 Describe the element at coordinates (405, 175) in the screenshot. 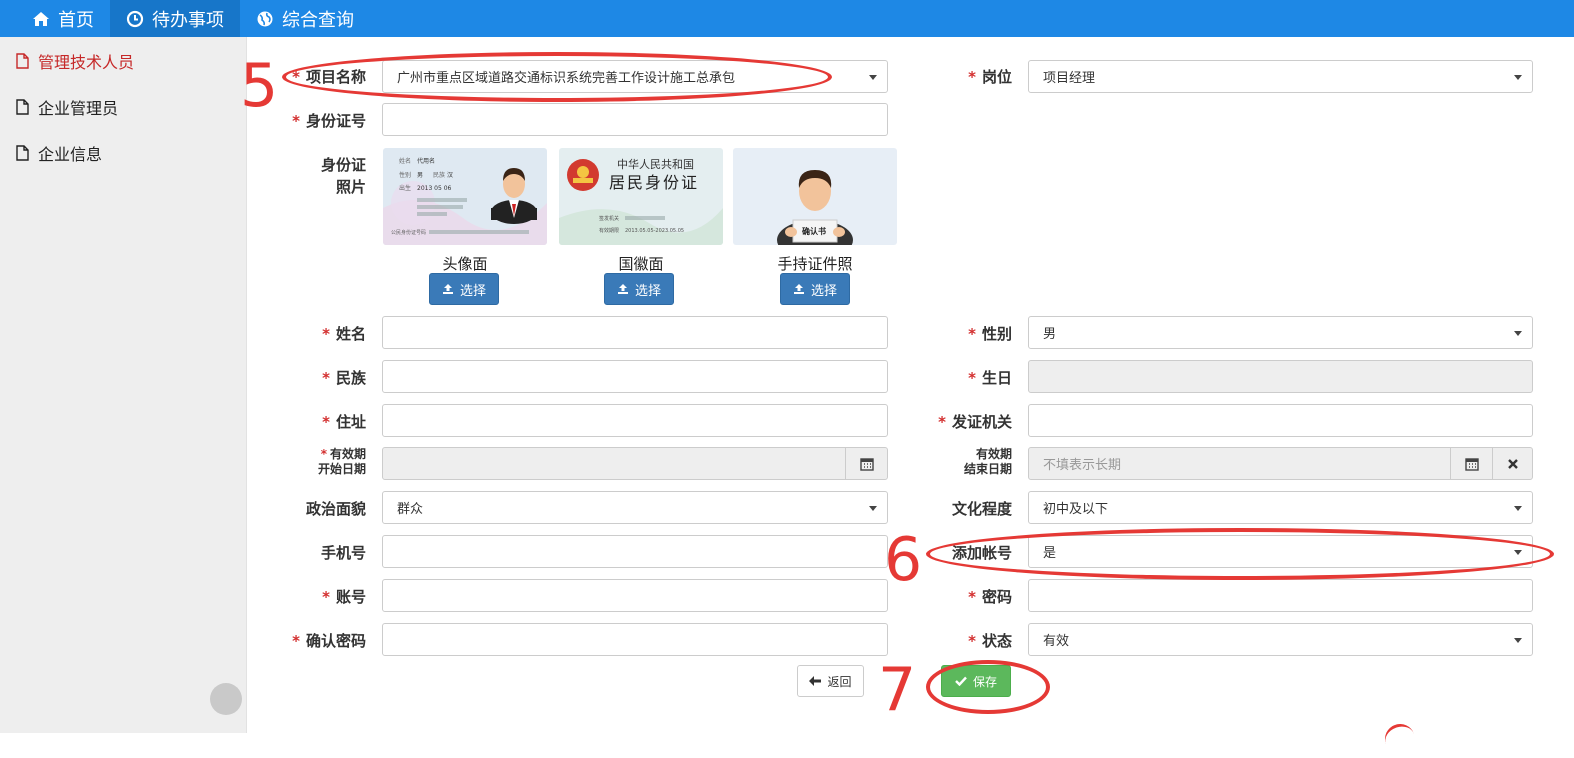

I see `svg-text: 性别` at that location.